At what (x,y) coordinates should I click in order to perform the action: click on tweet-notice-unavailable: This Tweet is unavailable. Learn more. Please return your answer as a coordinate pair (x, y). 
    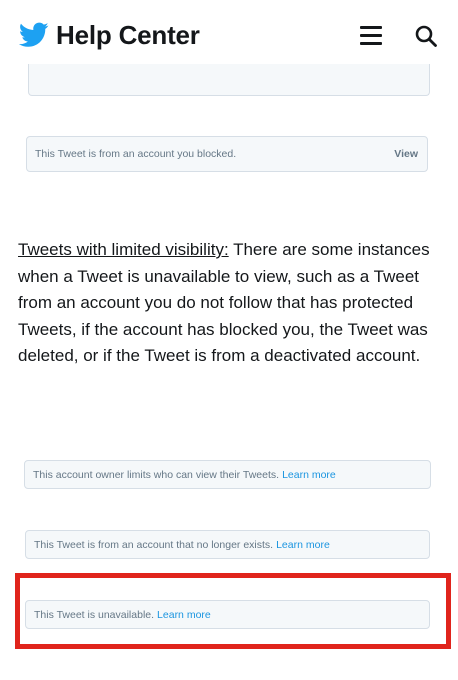
    Looking at the image, I should click on (227, 614).